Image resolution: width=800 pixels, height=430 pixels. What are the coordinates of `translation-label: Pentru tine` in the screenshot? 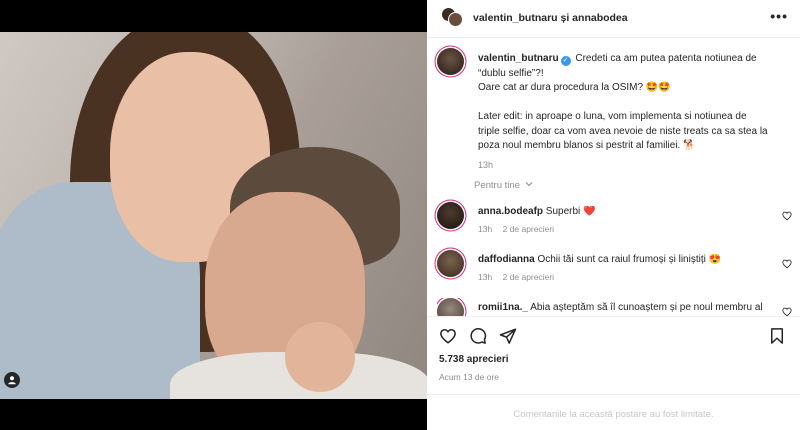 It's located at (497, 185).